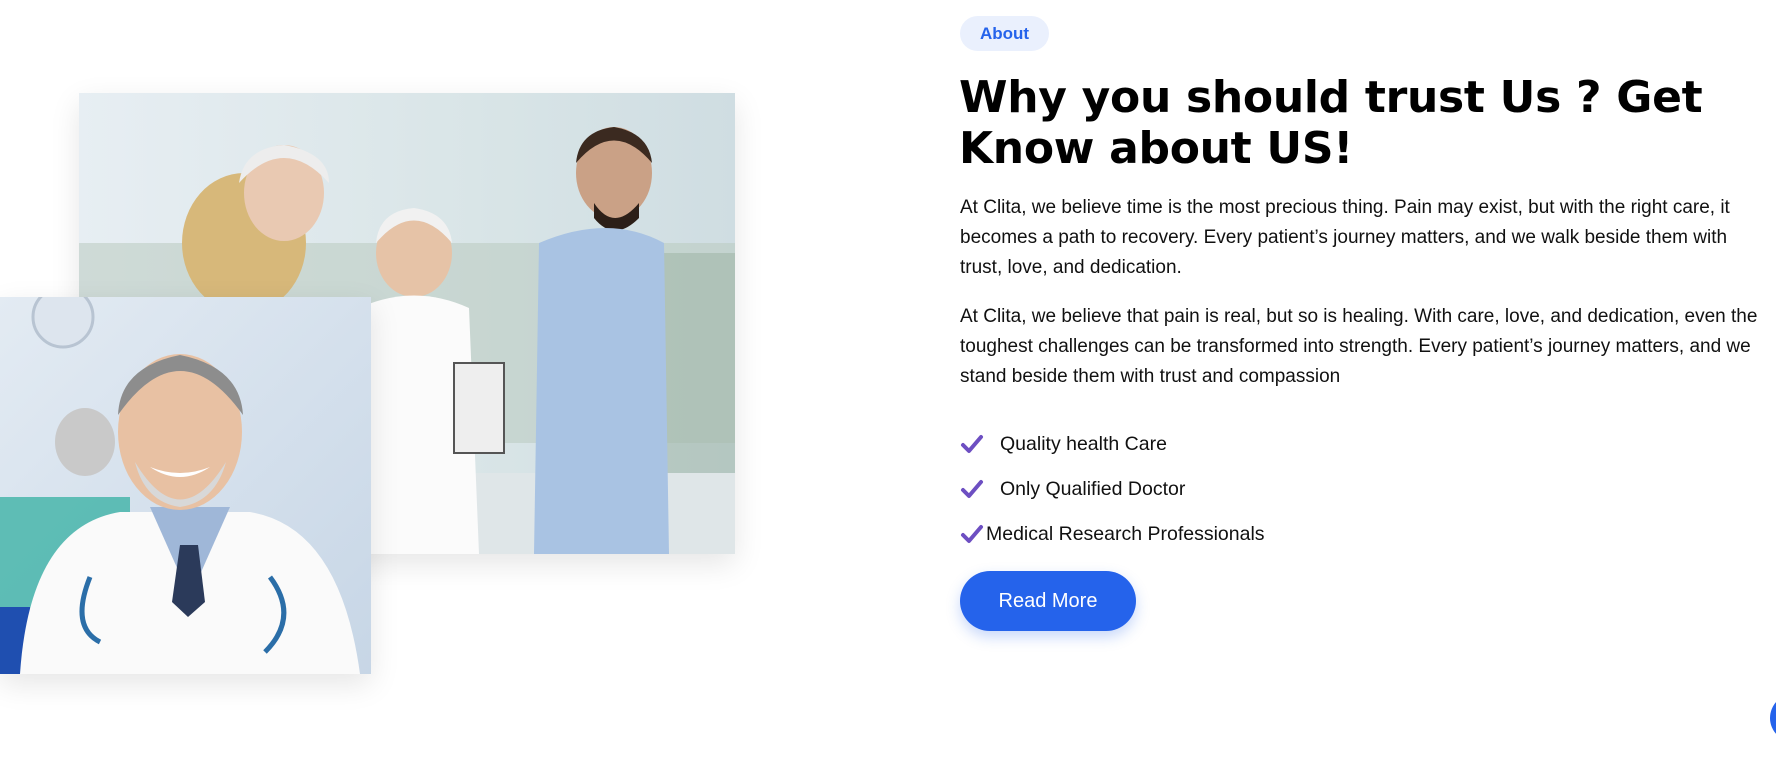 The image size is (1776, 771). Describe the element at coordinates (1048, 601) in the screenshot. I see `read-more-button: Read More` at that location.